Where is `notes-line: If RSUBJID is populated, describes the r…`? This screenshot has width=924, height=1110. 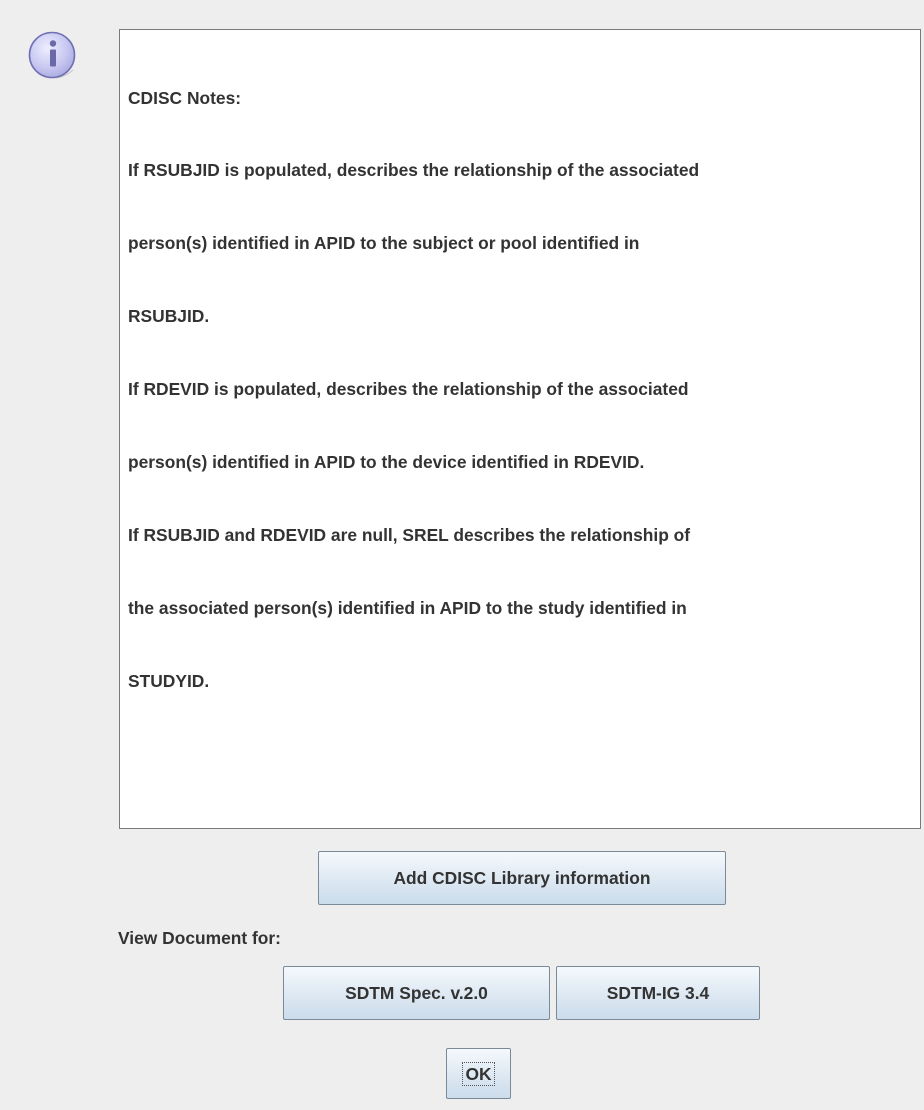
notes-line: If RSUBJID is populated, describes the r… is located at coordinates (414, 170).